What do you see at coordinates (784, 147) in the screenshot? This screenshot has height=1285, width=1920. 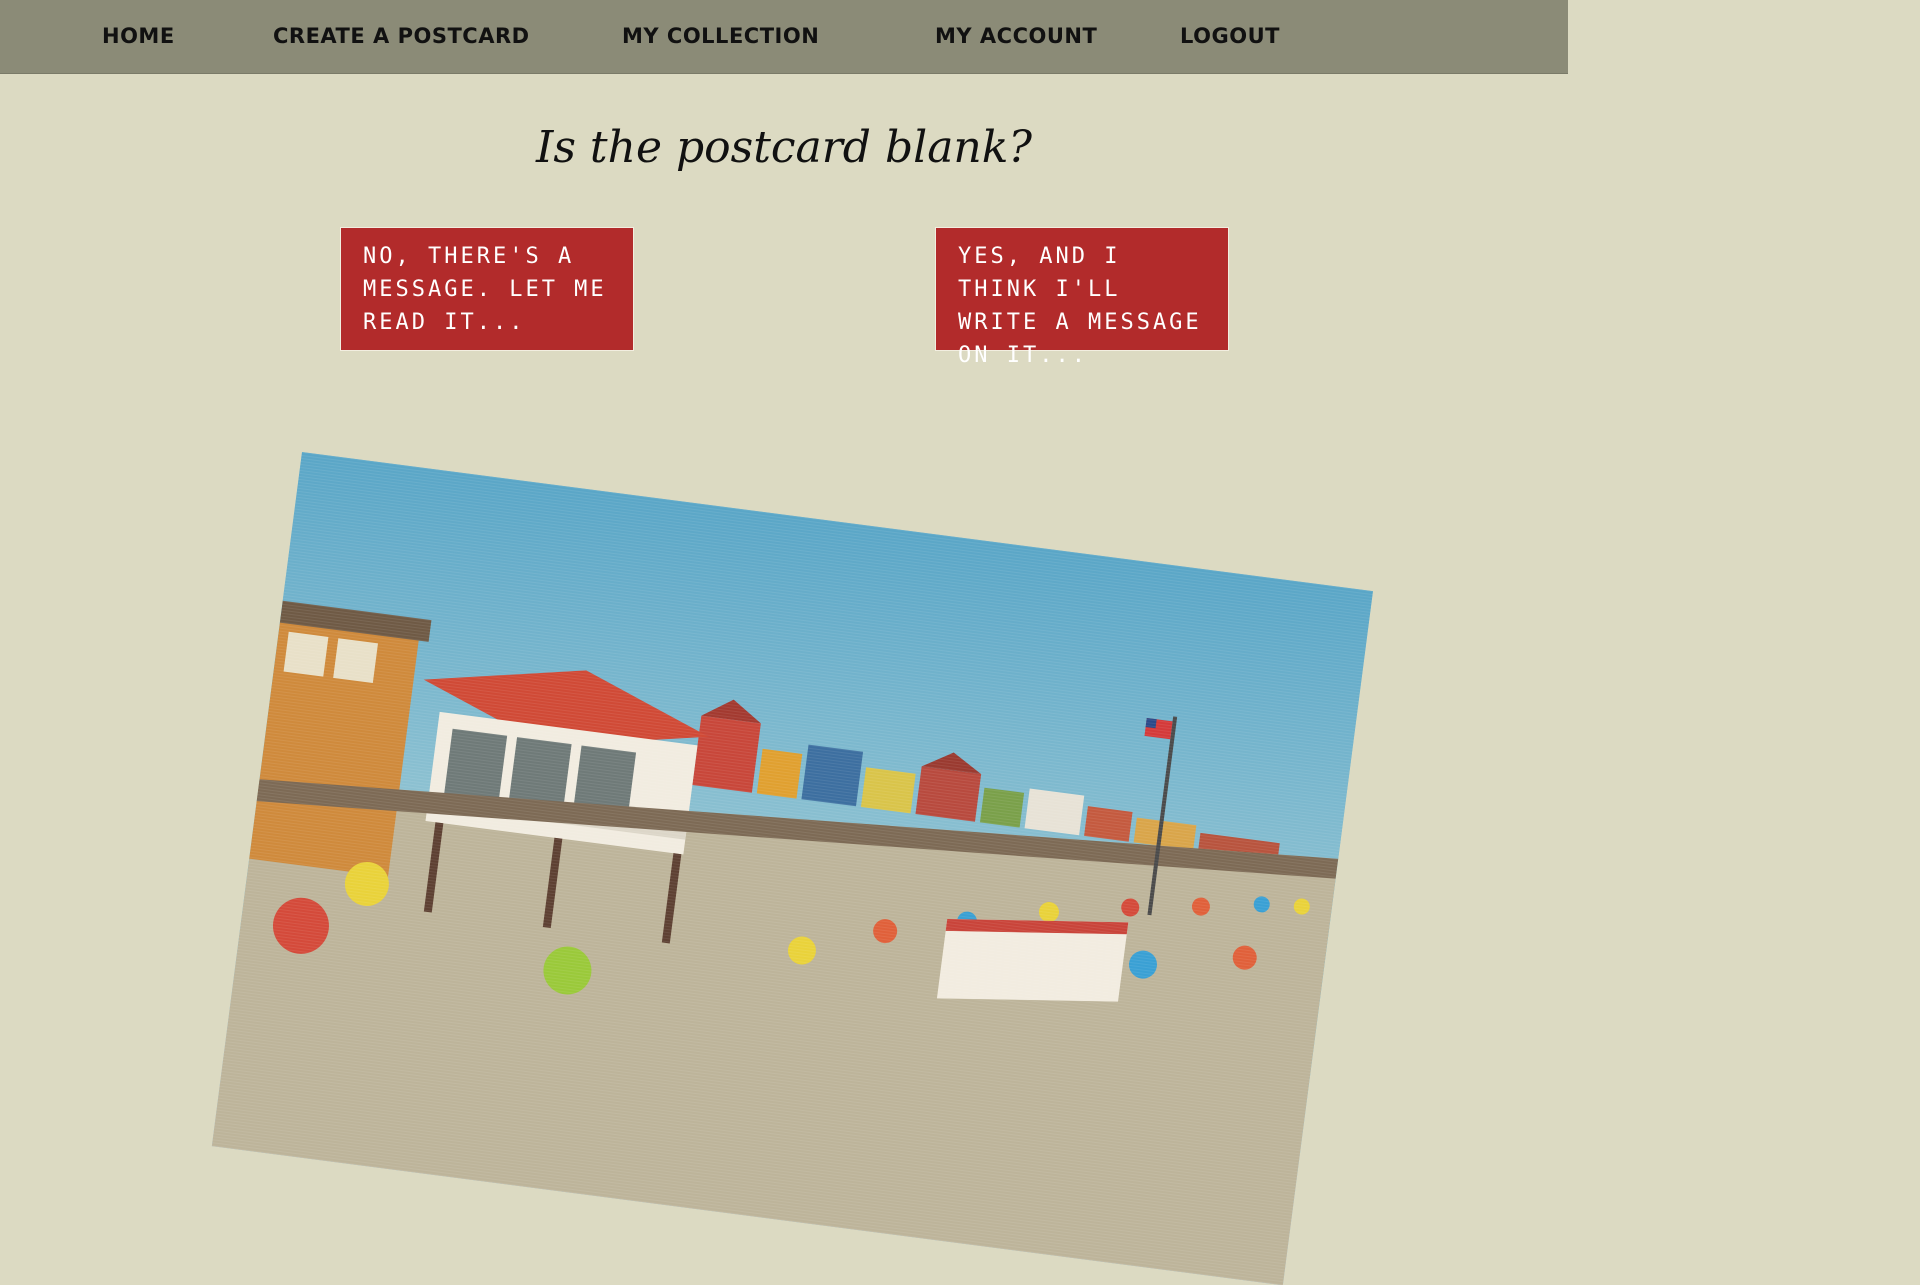 I see `page-question-heading: Is the postcard blank?` at bounding box center [784, 147].